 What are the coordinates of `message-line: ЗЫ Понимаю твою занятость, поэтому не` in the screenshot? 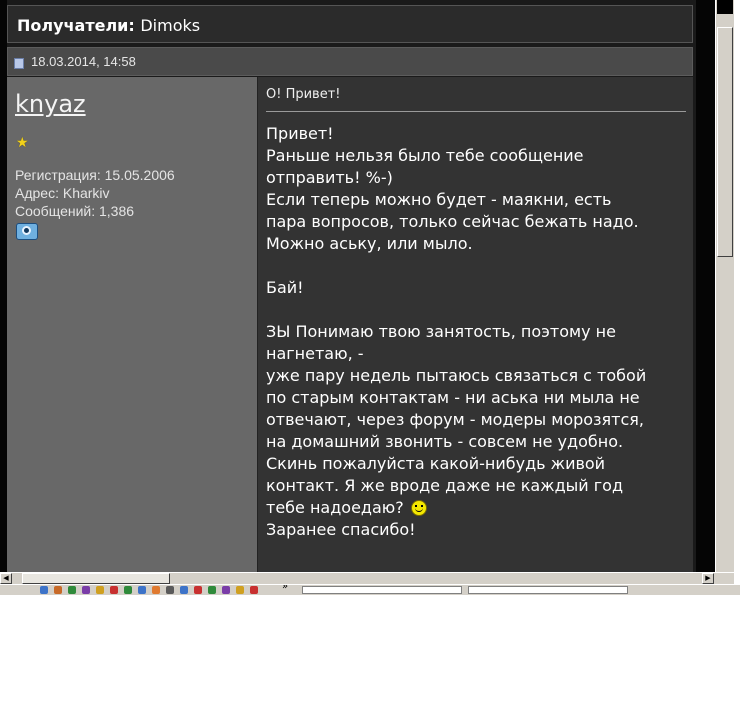 It's located at (441, 331).